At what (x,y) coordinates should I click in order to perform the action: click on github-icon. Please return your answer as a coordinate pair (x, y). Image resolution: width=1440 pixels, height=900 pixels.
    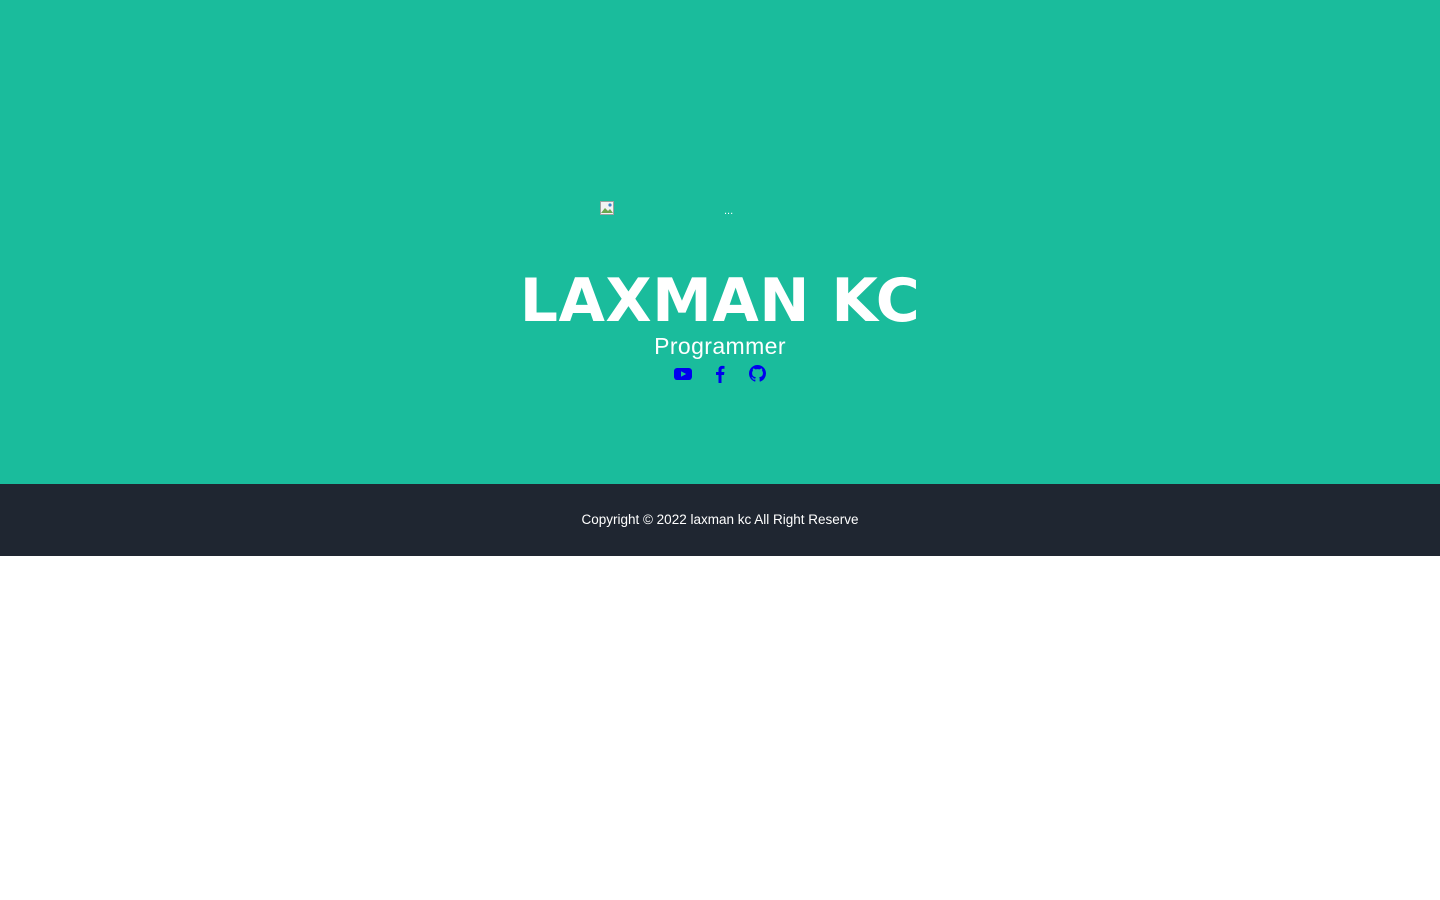
    Looking at the image, I should click on (757, 376).